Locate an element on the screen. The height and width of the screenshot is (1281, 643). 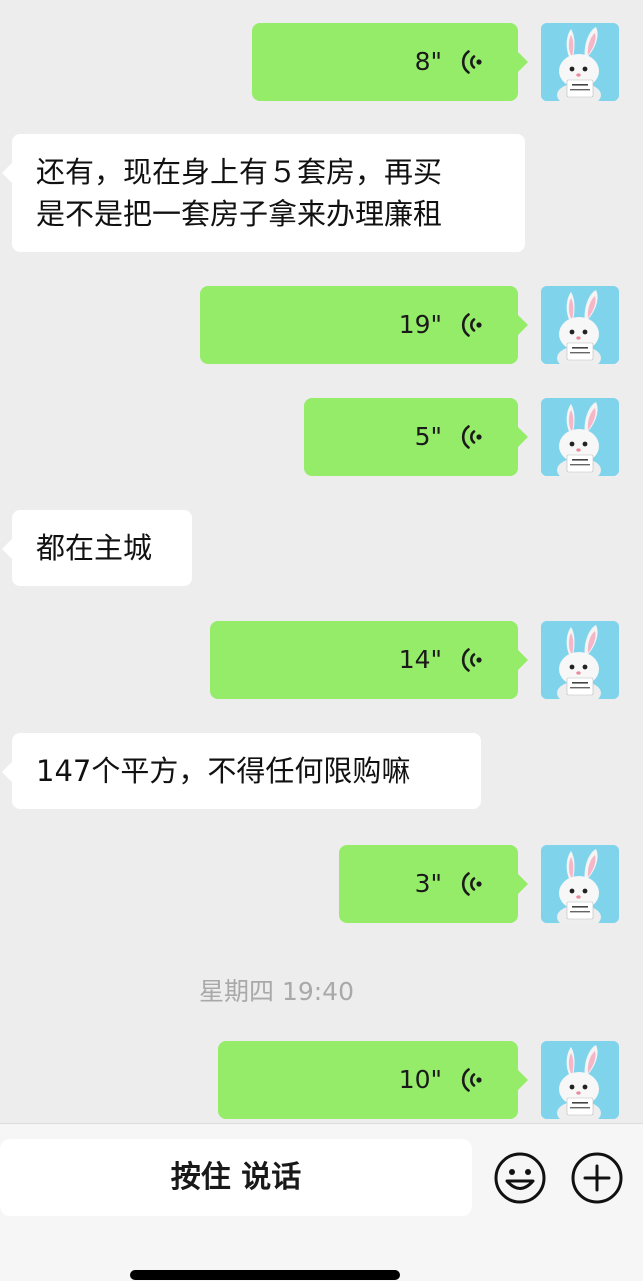
plus-icon is located at coordinates (597, 1178).